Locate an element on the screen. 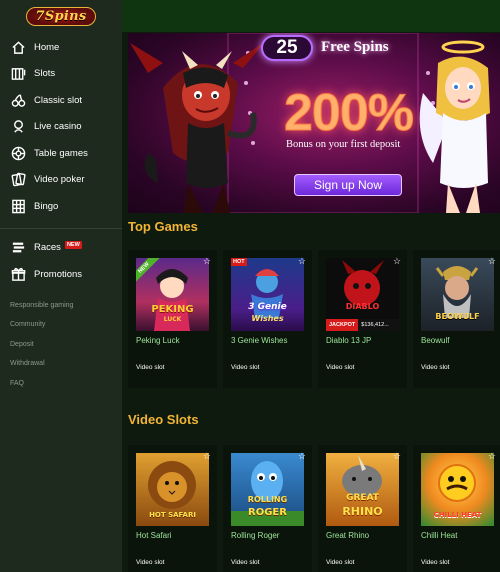 Image resolution: width=500 pixels, height=572 pixels. nav-item-table-games: Table games is located at coordinates (61, 153).